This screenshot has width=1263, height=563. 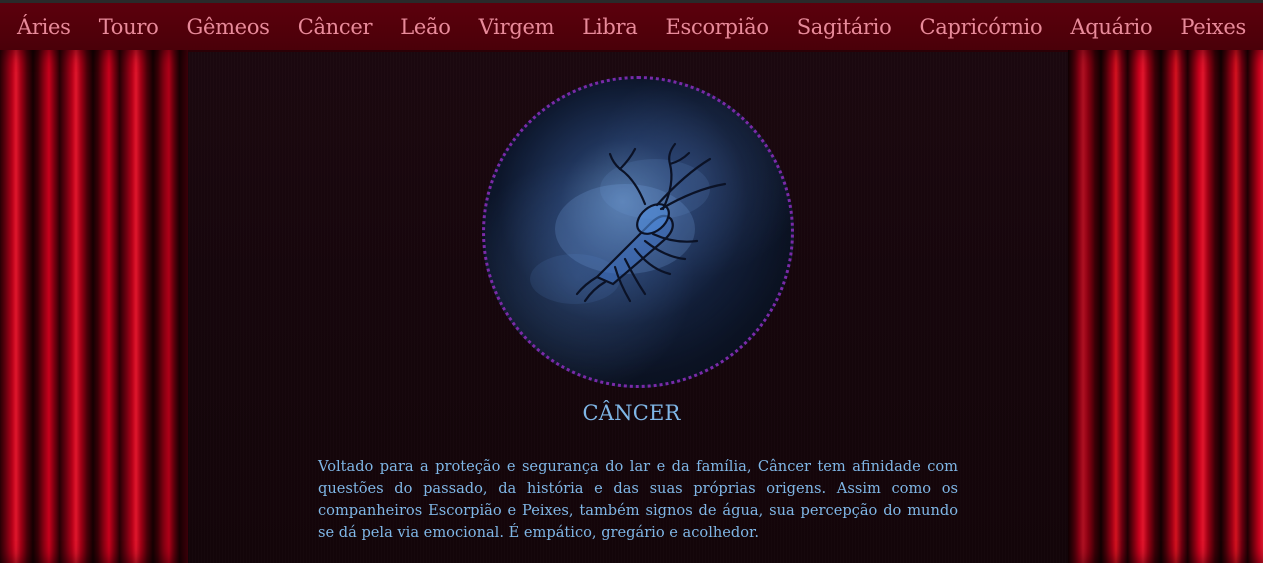 What do you see at coordinates (1213, 27) in the screenshot?
I see `nav-item-peixes: Peixes` at bounding box center [1213, 27].